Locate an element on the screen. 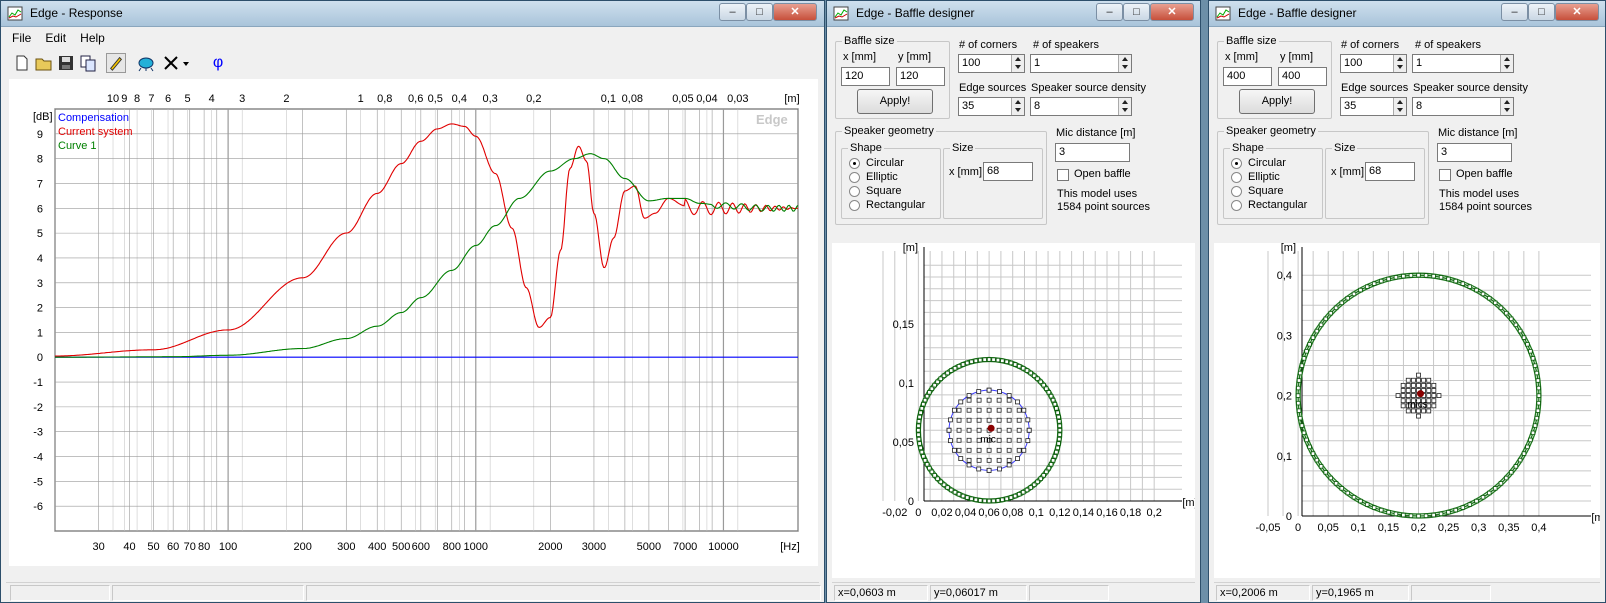  top-tick-label: 3 is located at coordinates (242, 99).